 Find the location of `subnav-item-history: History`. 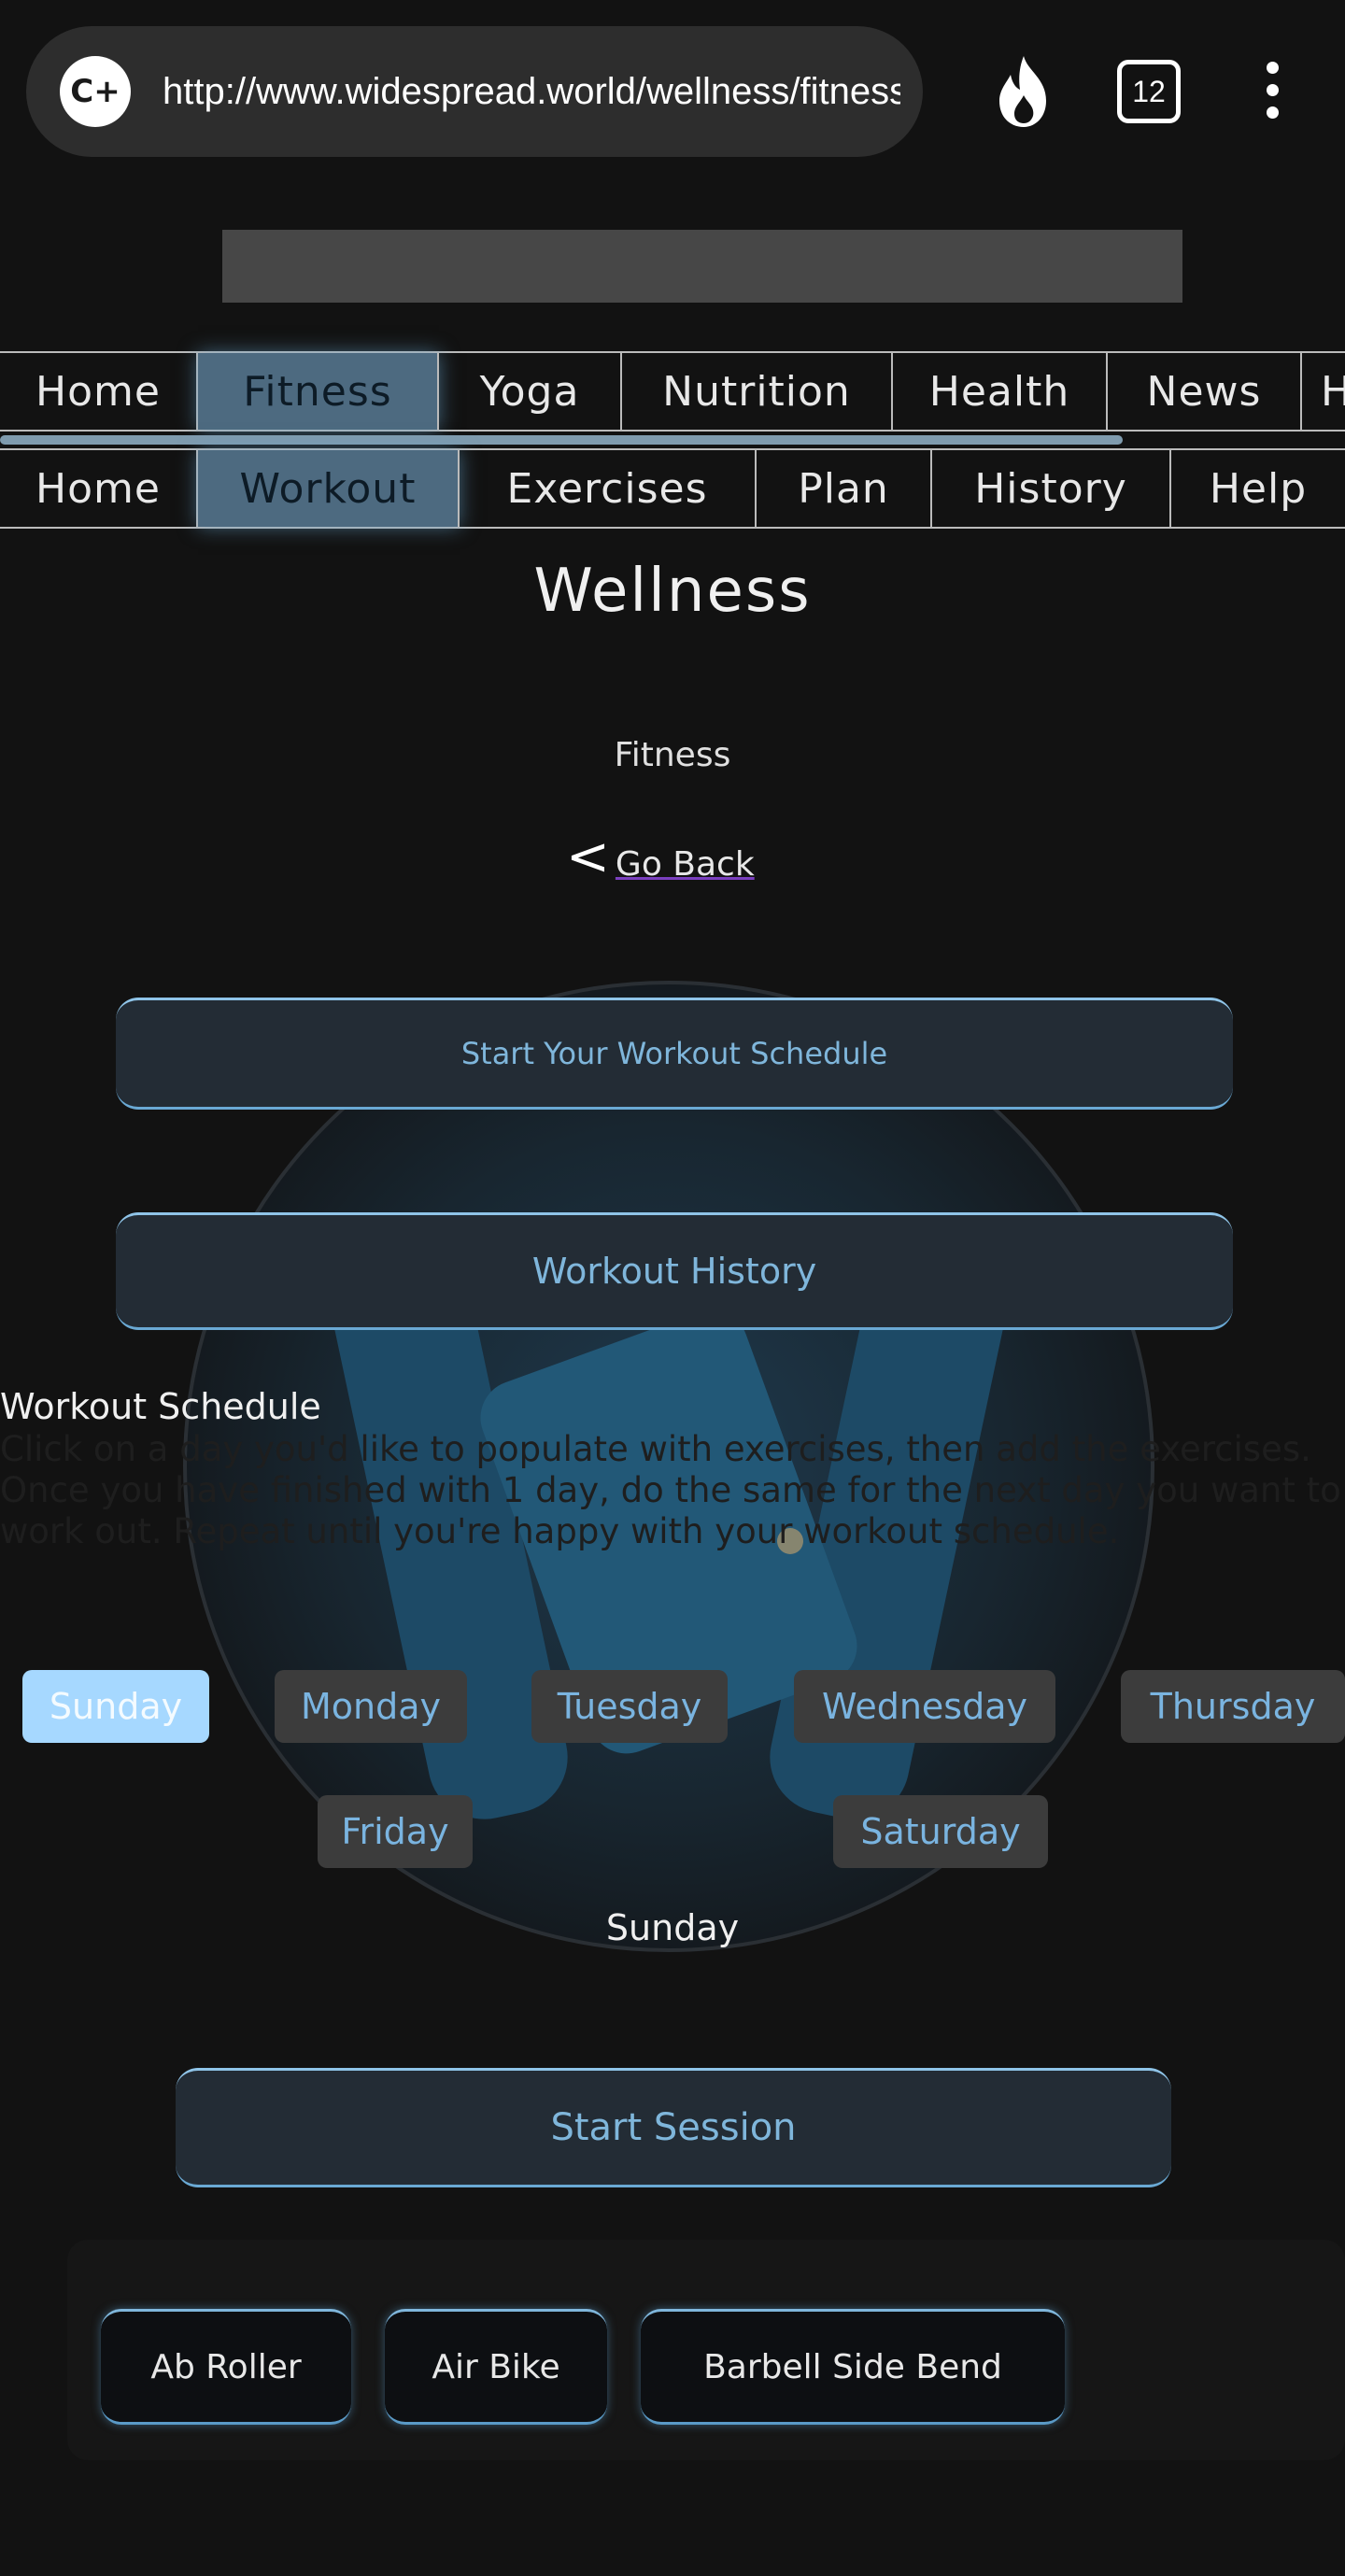

subnav-item-history: History is located at coordinates (1051, 488).